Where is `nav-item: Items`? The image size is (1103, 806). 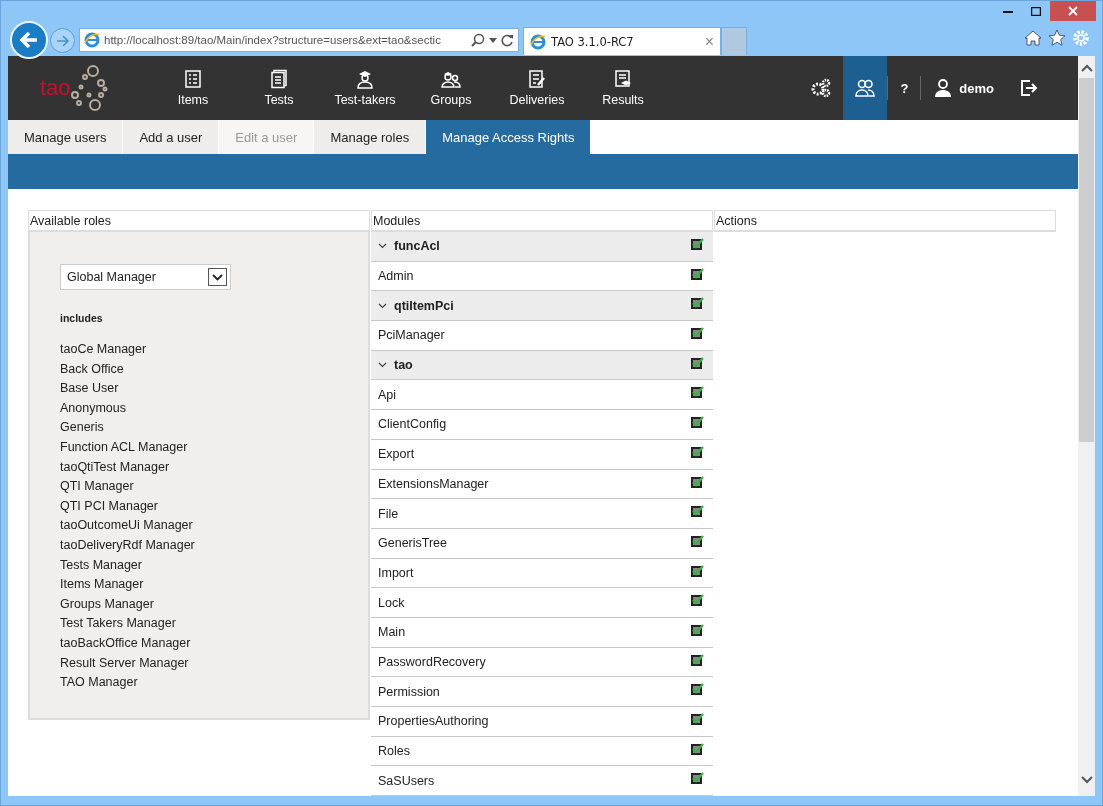
nav-item: Items is located at coordinates (193, 88).